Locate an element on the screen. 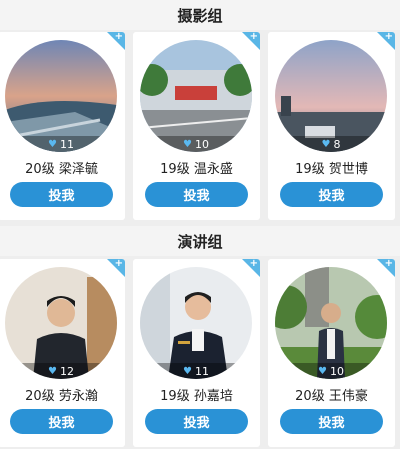 This screenshot has height=449, width=400. candidate-name: 19级 贺世博 is located at coordinates (331, 169).